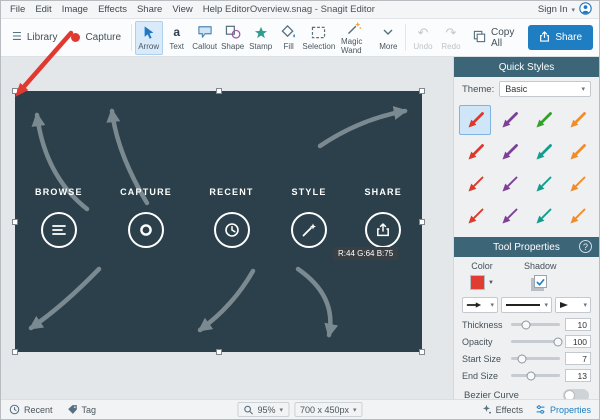 The width and height of the screenshot is (600, 420). I want to click on clock-icon, so click(14, 409).